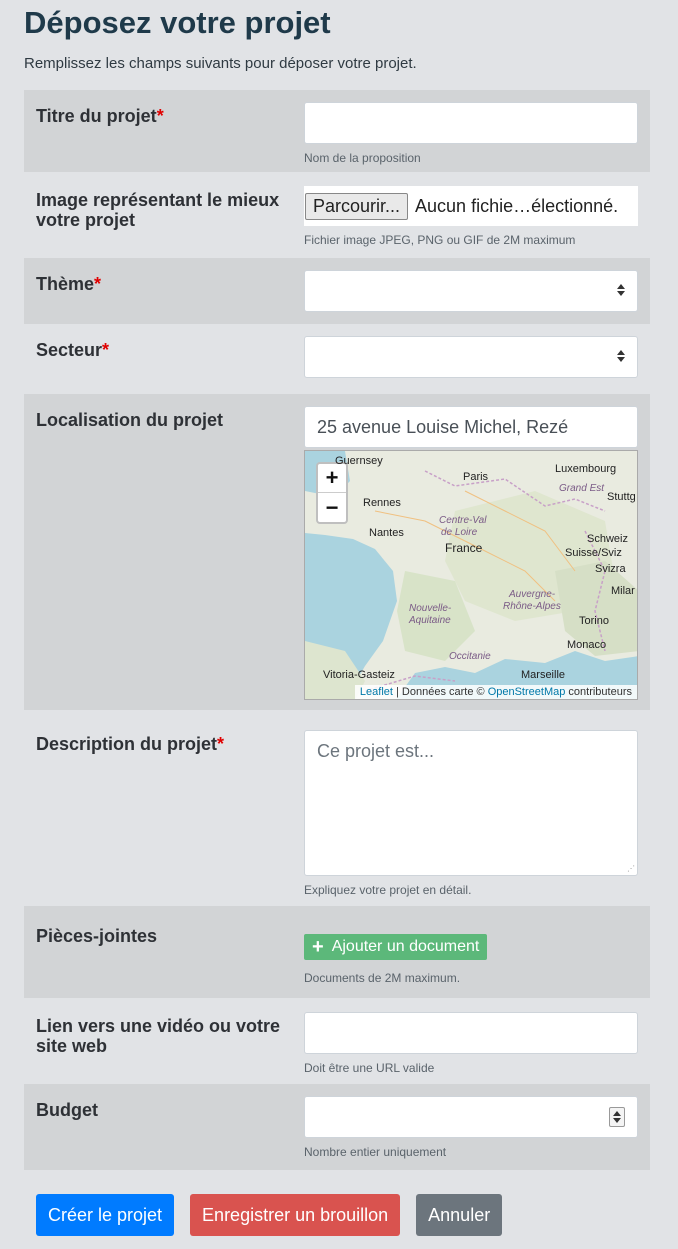  What do you see at coordinates (464, 548) in the screenshot?
I see `map-label-france: France` at bounding box center [464, 548].